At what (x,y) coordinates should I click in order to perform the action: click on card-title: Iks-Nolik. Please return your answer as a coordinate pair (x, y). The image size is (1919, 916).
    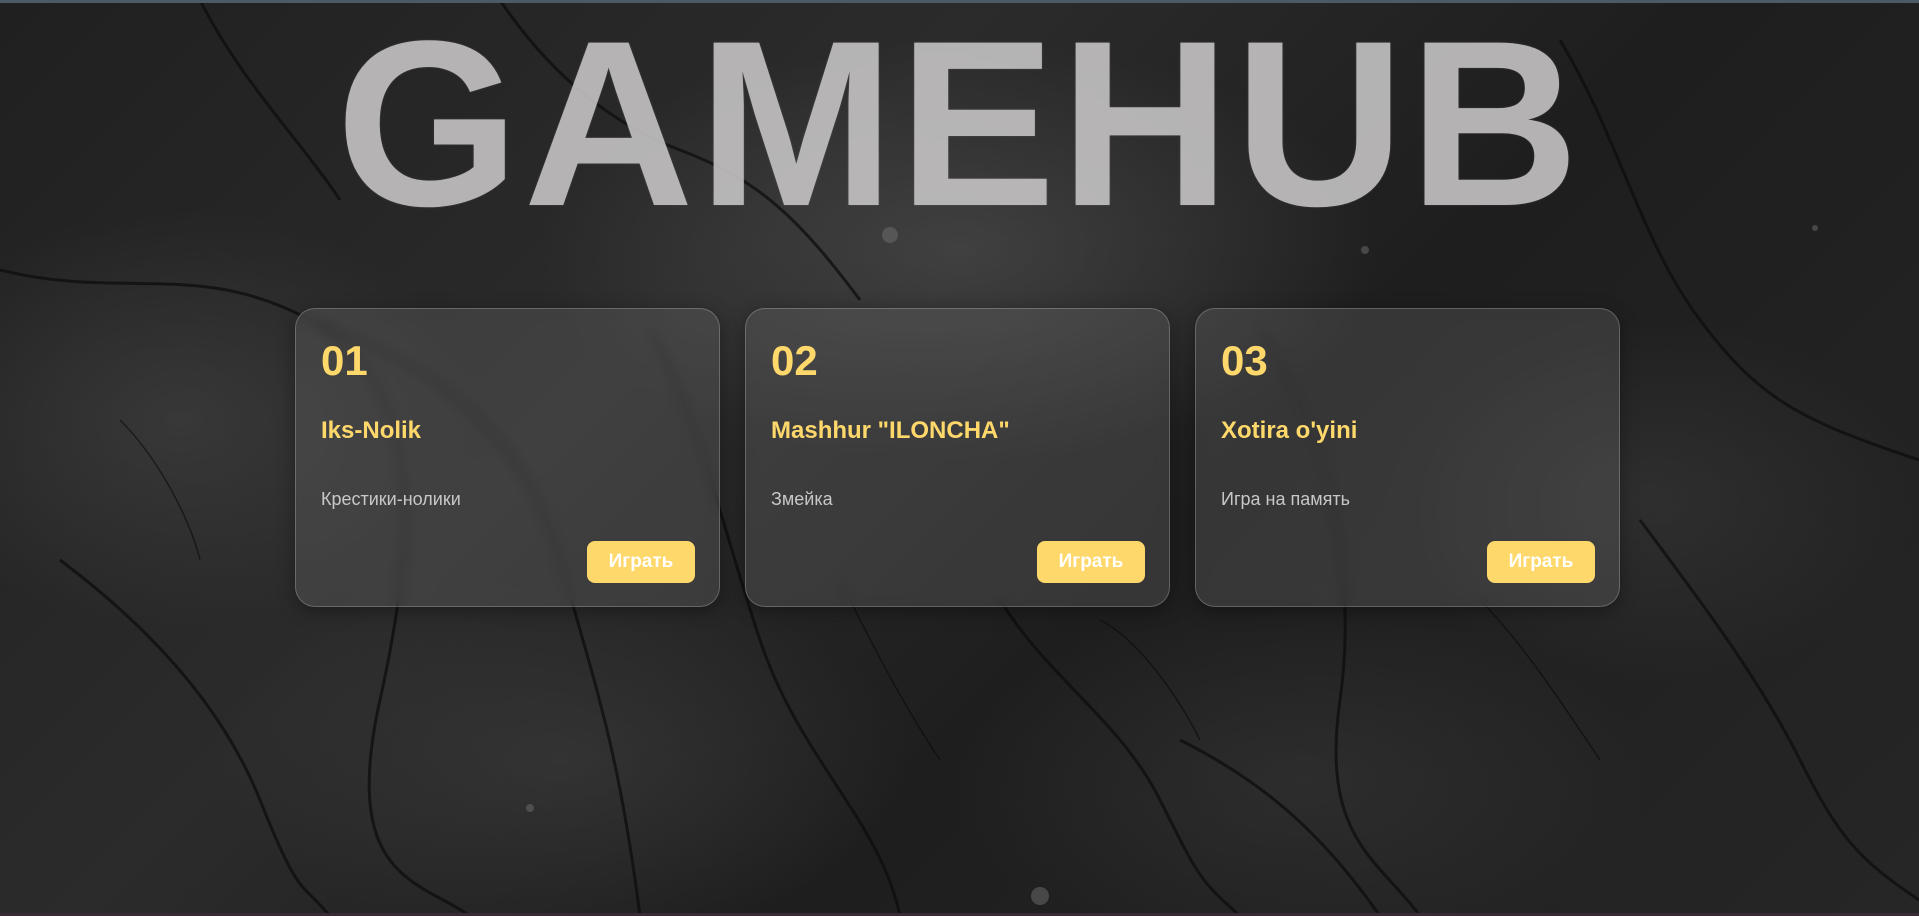
    Looking at the image, I should click on (371, 430).